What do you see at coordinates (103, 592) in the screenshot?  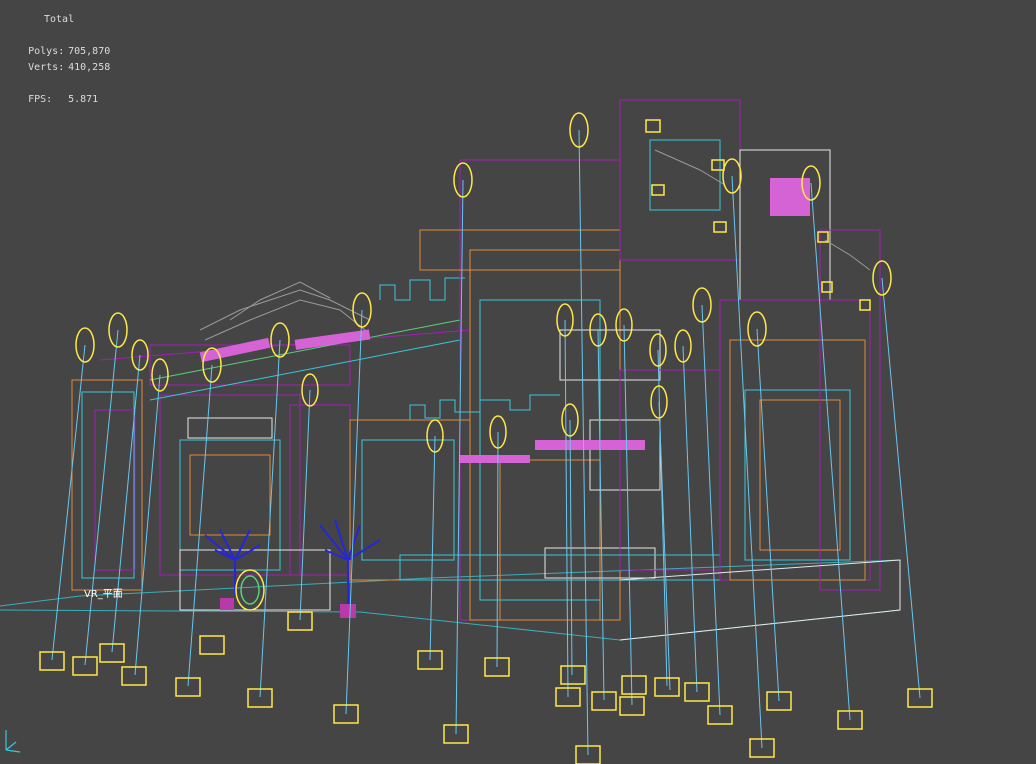 I see `object-label: VR_平面` at bounding box center [103, 592].